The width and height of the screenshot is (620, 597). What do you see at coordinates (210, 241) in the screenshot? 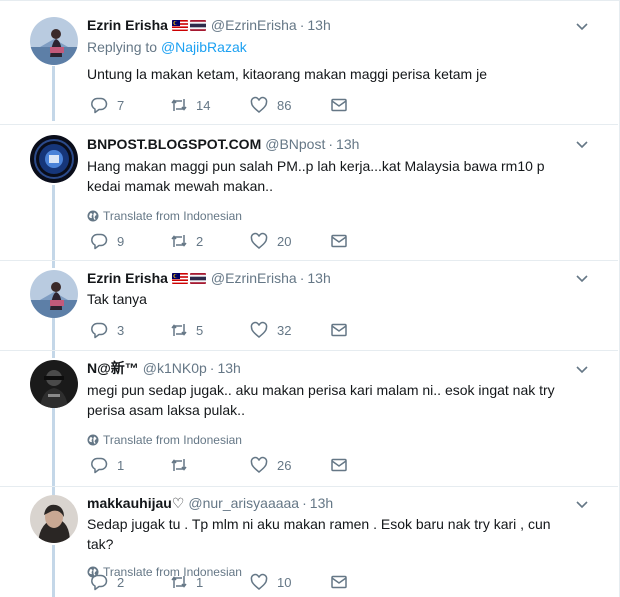
I see `retweet-button: 2` at bounding box center [210, 241].